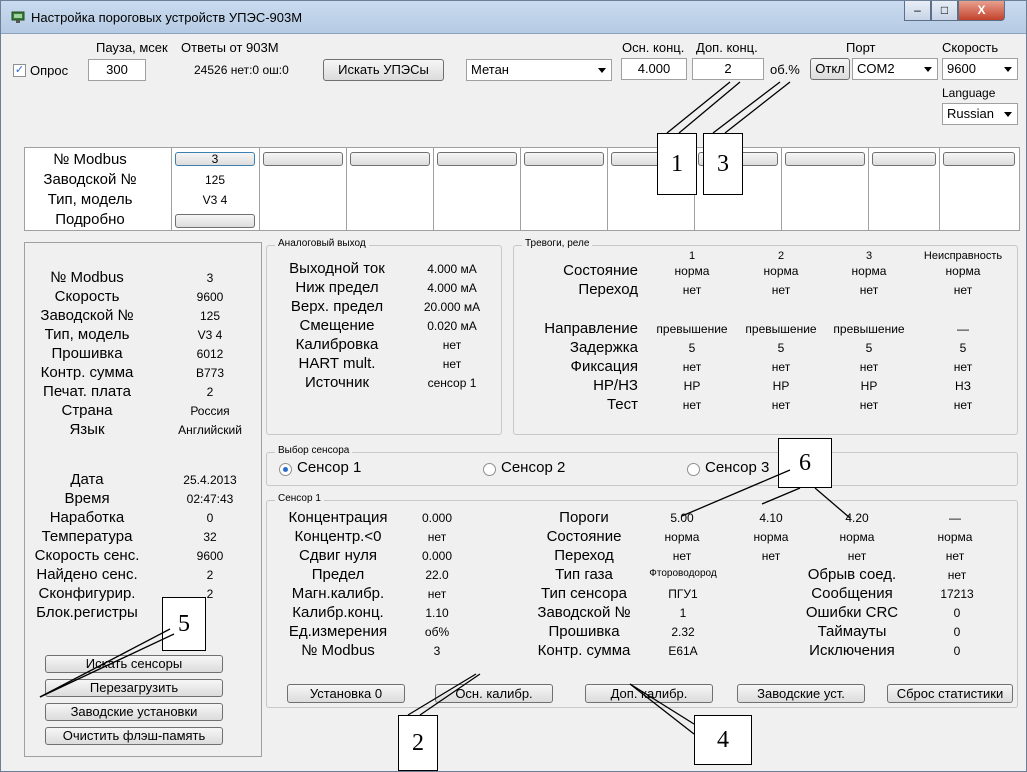 The image size is (1027, 772). Describe the element at coordinates (437, 632) in the screenshot. I see `sensor1-value: об%` at that location.